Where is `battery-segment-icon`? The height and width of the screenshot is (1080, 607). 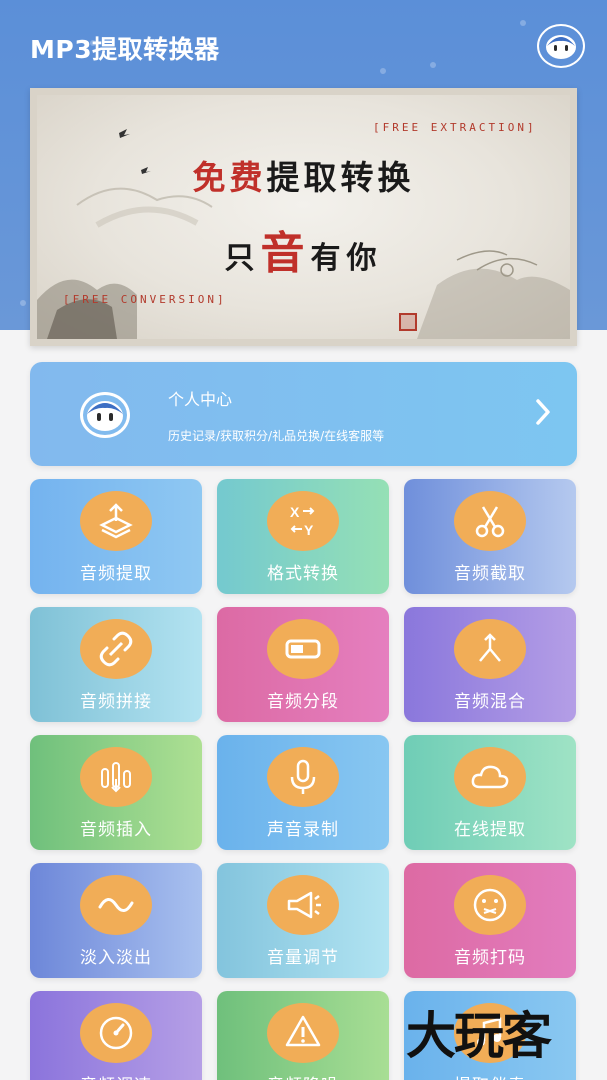
battery-segment-icon is located at coordinates (303, 649).